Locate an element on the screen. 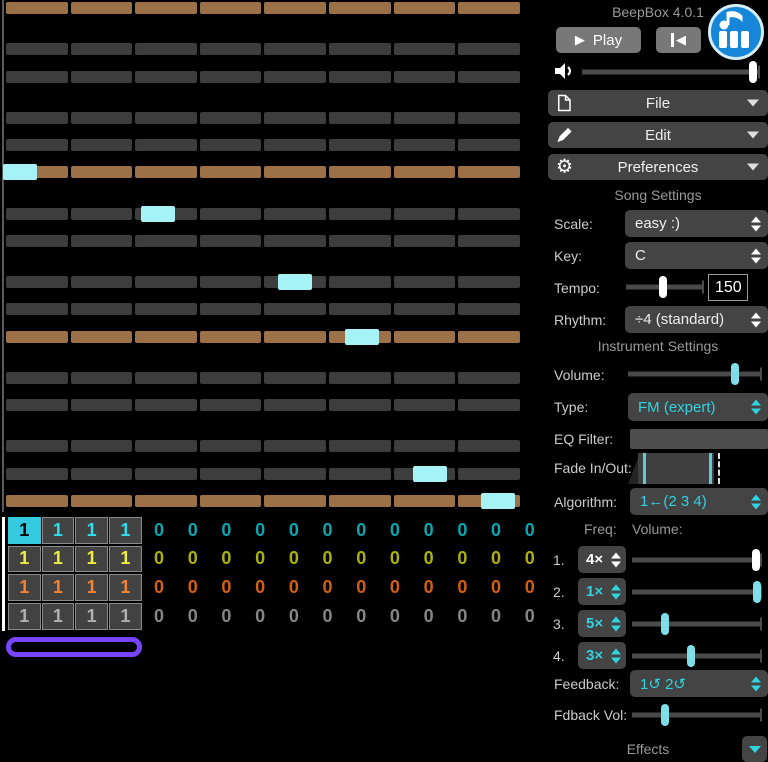 This screenshot has width=768, height=762. operator-frequency-select: 5× is located at coordinates (602, 623).